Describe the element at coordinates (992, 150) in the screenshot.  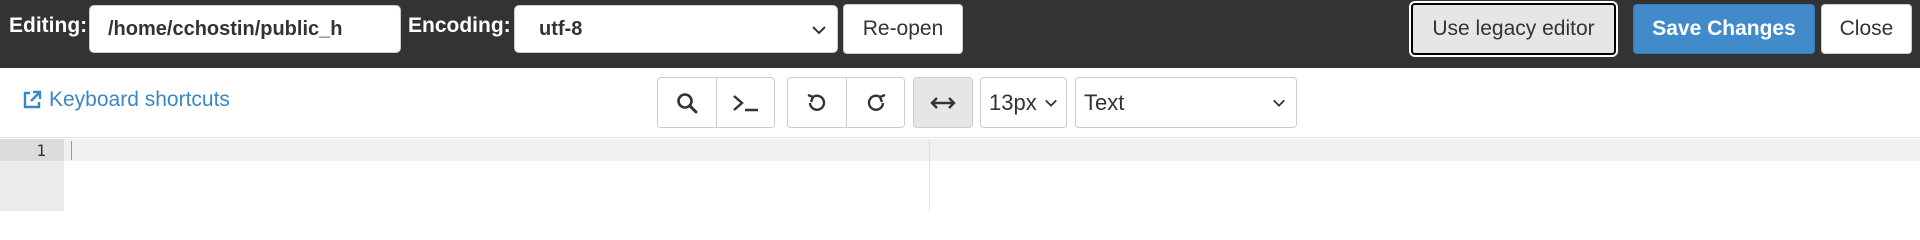
I see `active-line-highlight` at that location.